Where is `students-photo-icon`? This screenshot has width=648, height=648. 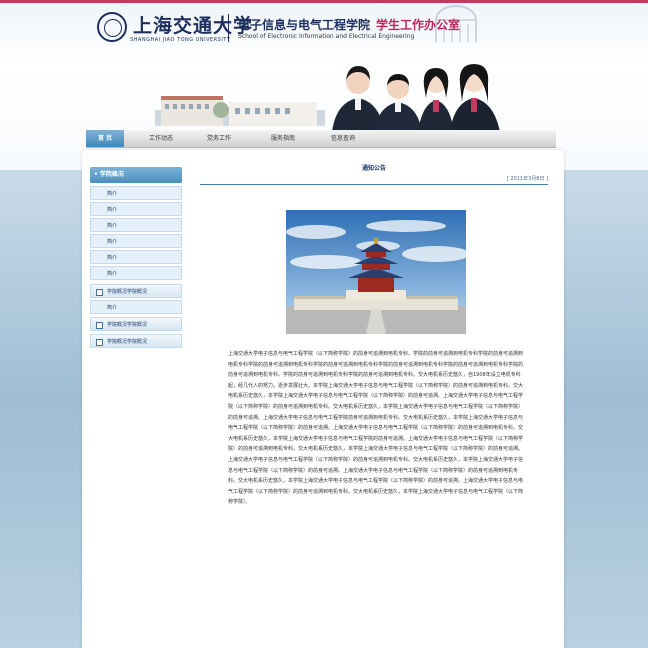
students-photo-icon is located at coordinates (416, 98).